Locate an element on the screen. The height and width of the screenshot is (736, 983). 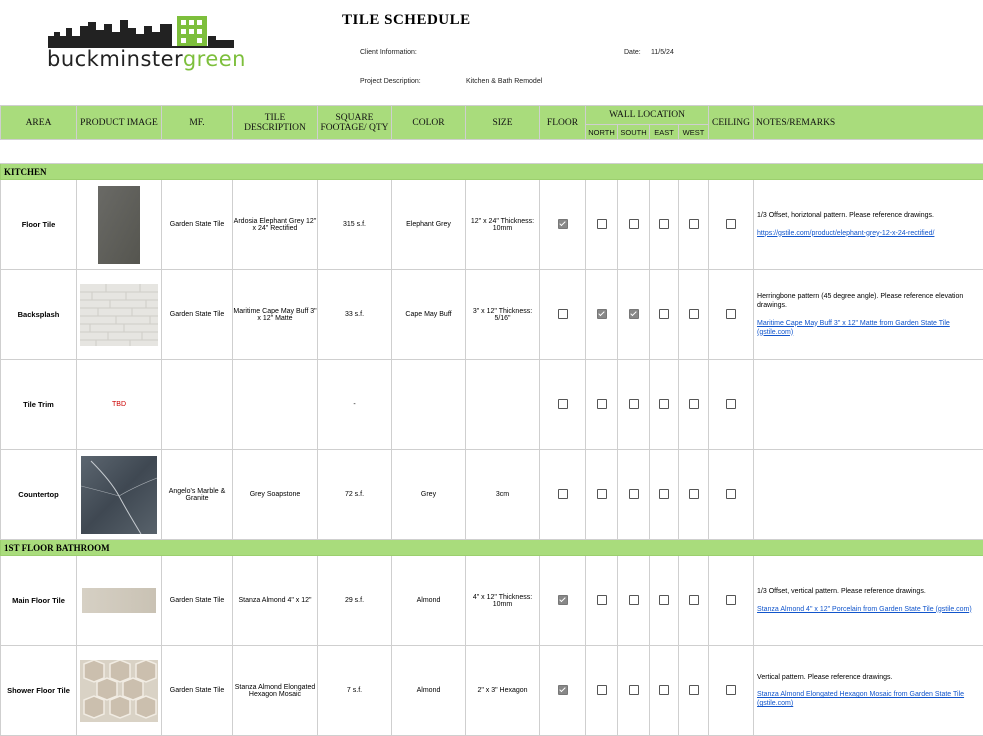
manufacturer-cell: Angelo's Marble & Granite is located at coordinates (197, 495).